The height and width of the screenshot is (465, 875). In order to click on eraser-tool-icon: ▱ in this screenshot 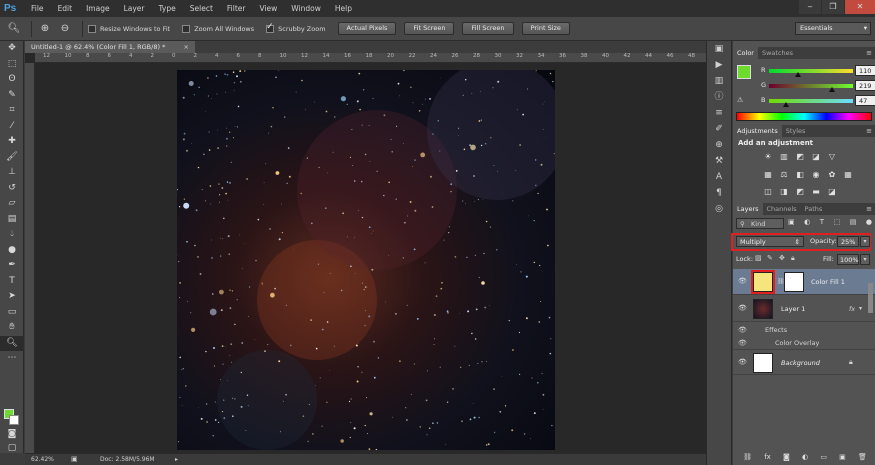, I will do `click(12, 204)`.